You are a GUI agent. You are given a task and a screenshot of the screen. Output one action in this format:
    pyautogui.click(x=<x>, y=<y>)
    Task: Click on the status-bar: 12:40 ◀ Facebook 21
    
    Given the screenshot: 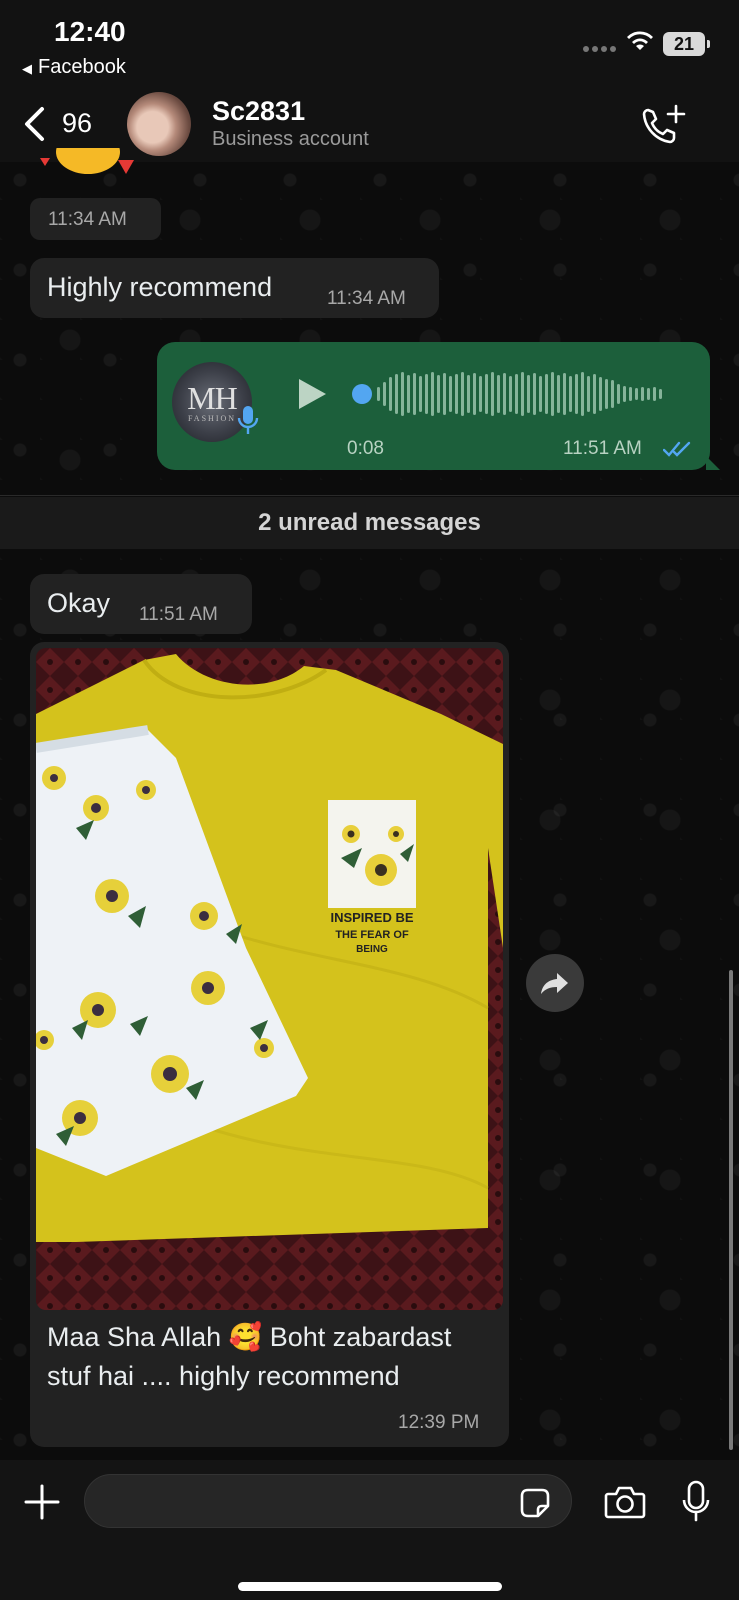 What is the action you would take?
    pyautogui.click(x=369, y=45)
    